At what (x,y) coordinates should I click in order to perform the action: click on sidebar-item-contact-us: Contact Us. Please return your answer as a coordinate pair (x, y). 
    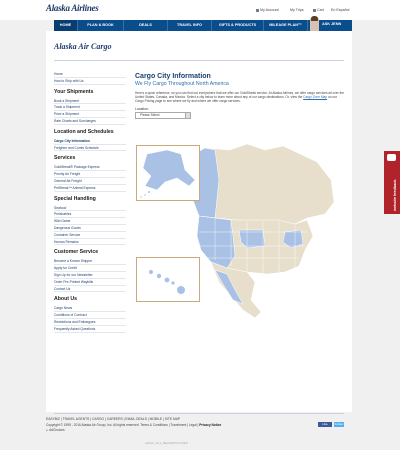
    Looking at the image, I should click on (90, 289).